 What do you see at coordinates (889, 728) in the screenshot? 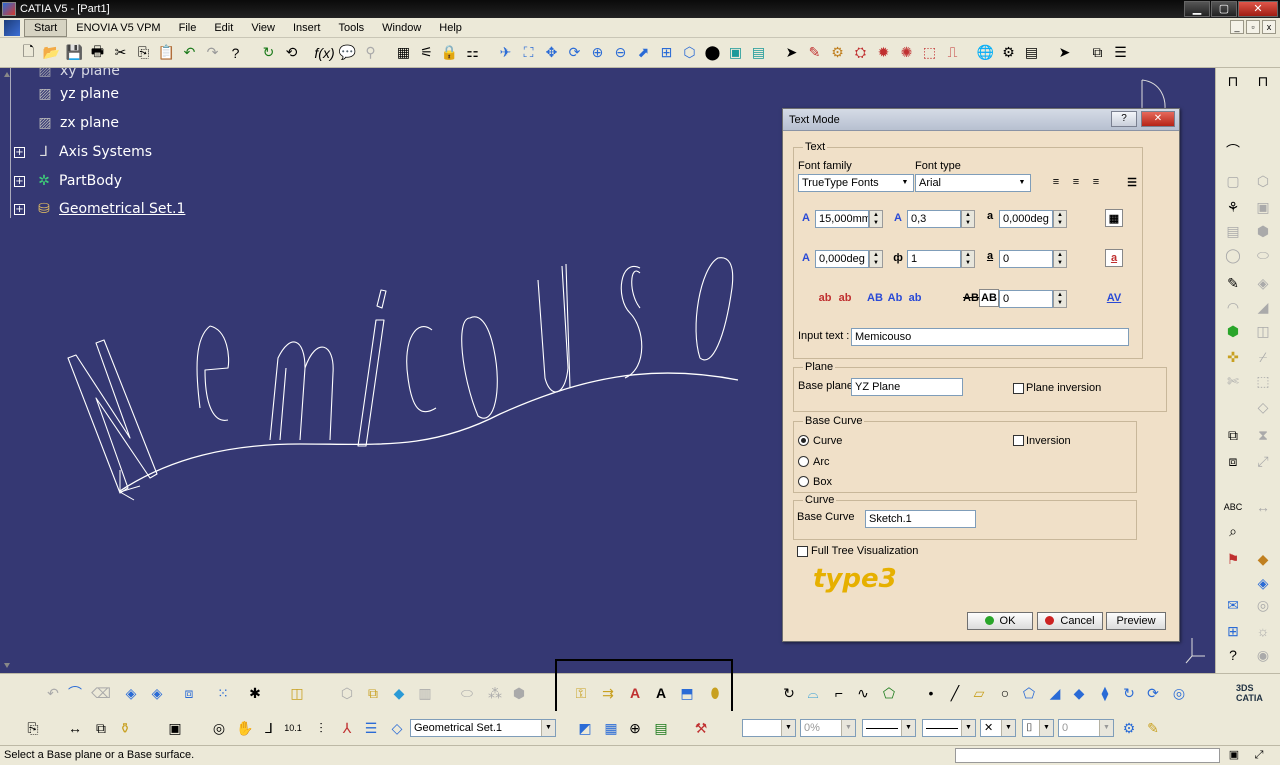
I see `line-thickness-select: ▼` at bounding box center [889, 728].